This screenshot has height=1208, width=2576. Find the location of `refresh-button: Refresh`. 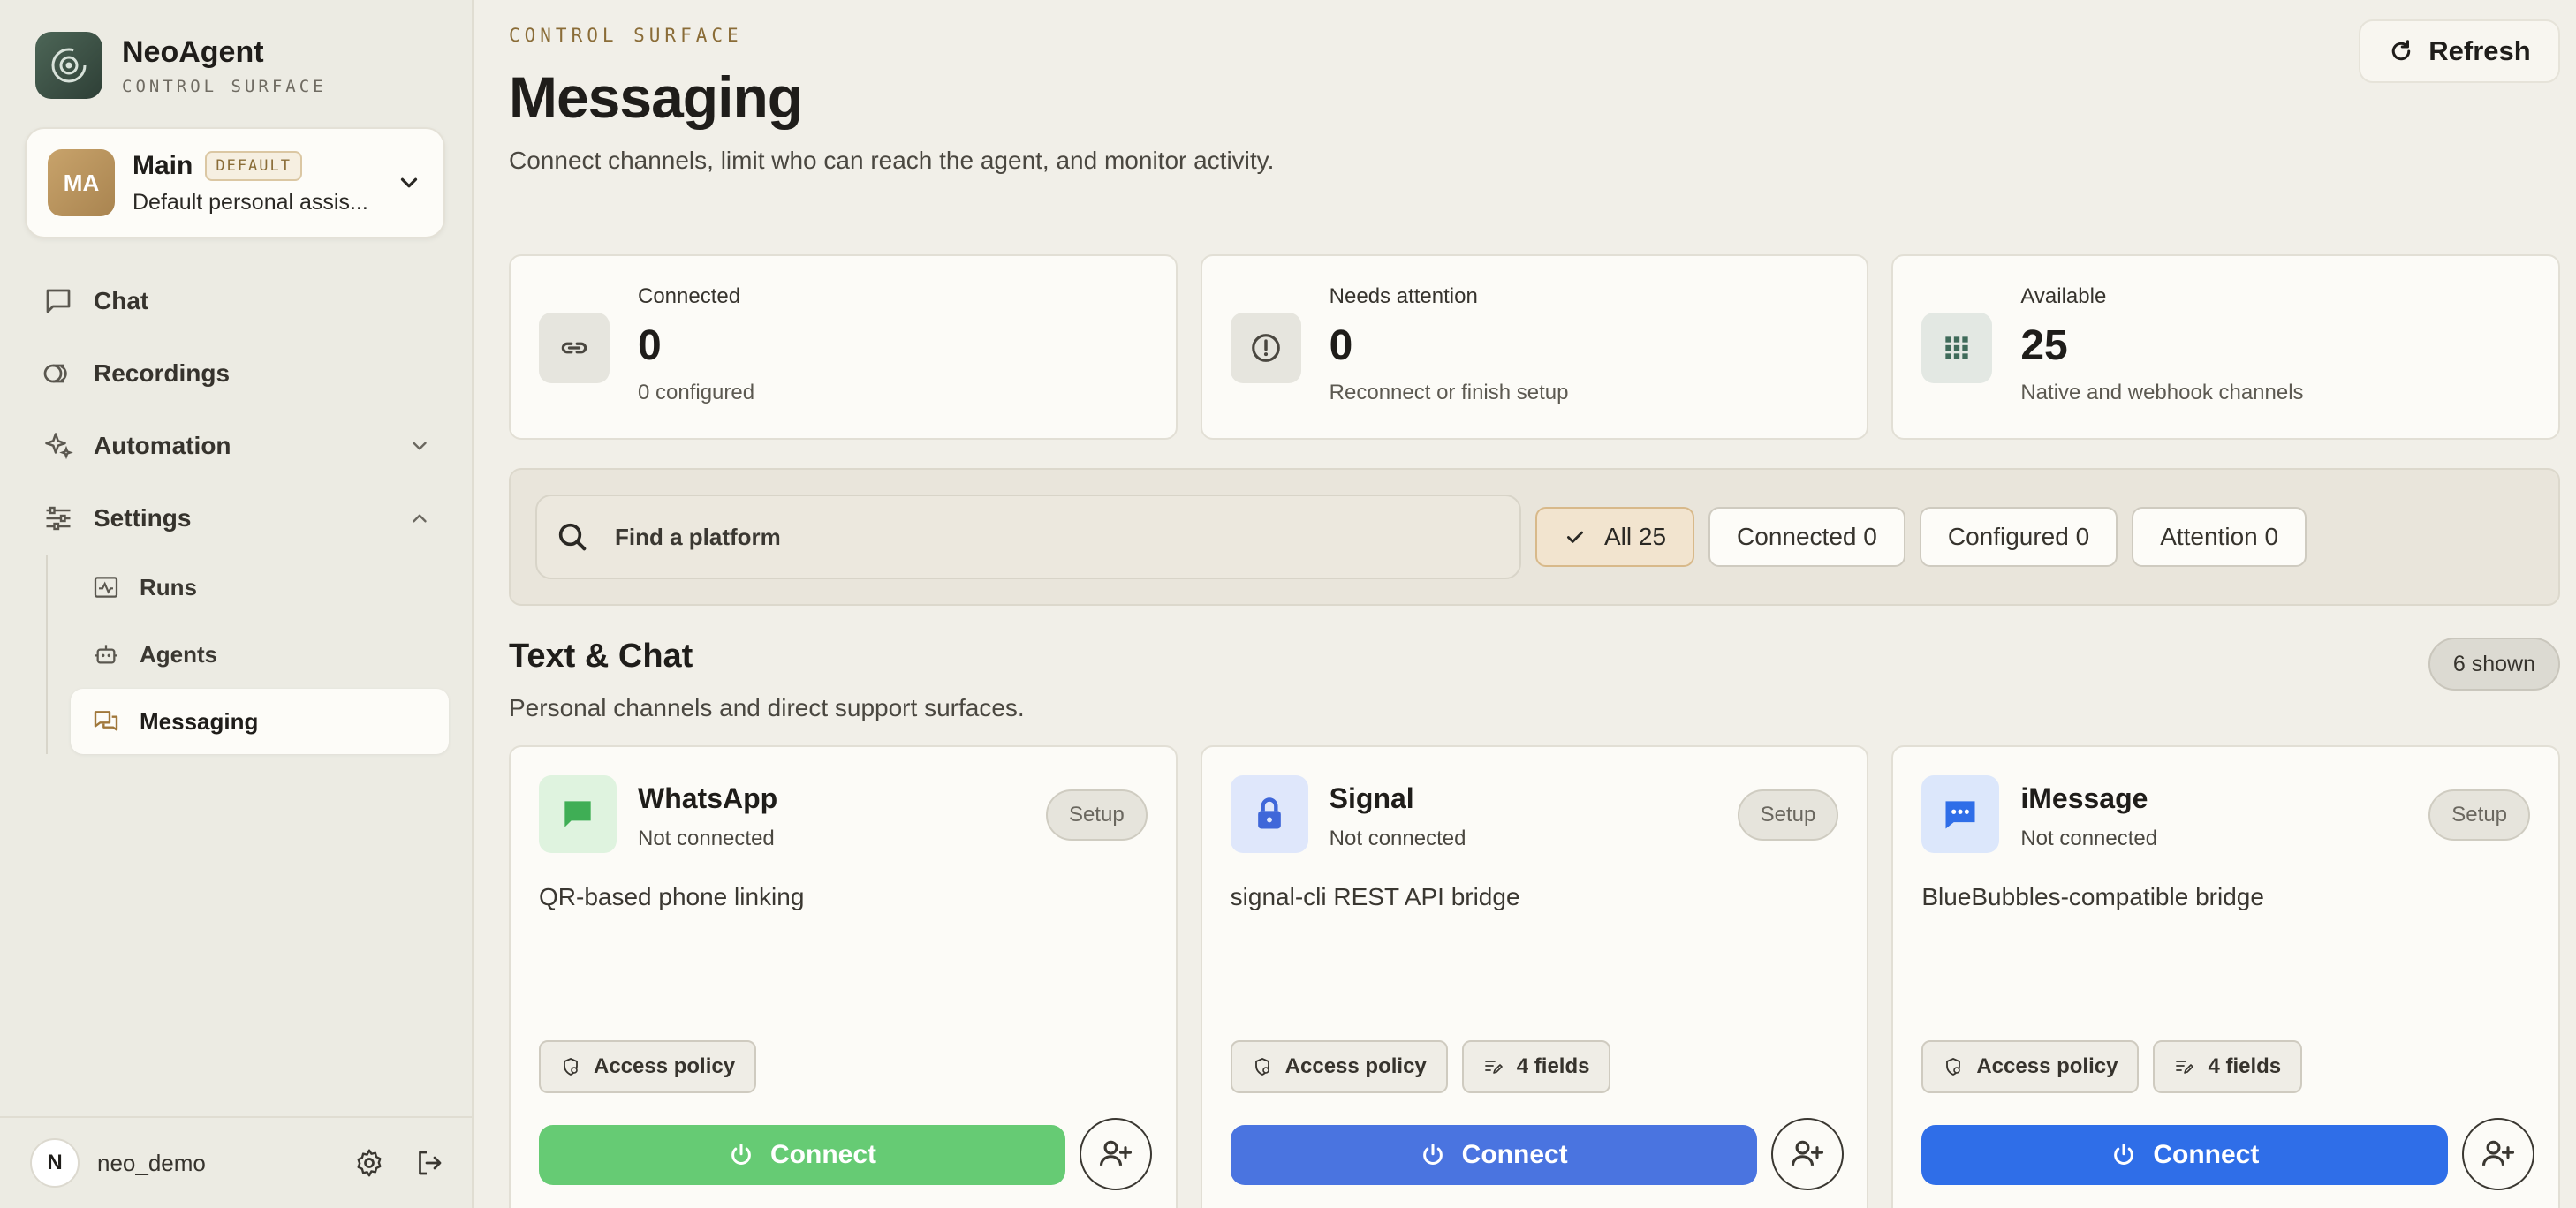

refresh-button: Refresh is located at coordinates (2459, 51).